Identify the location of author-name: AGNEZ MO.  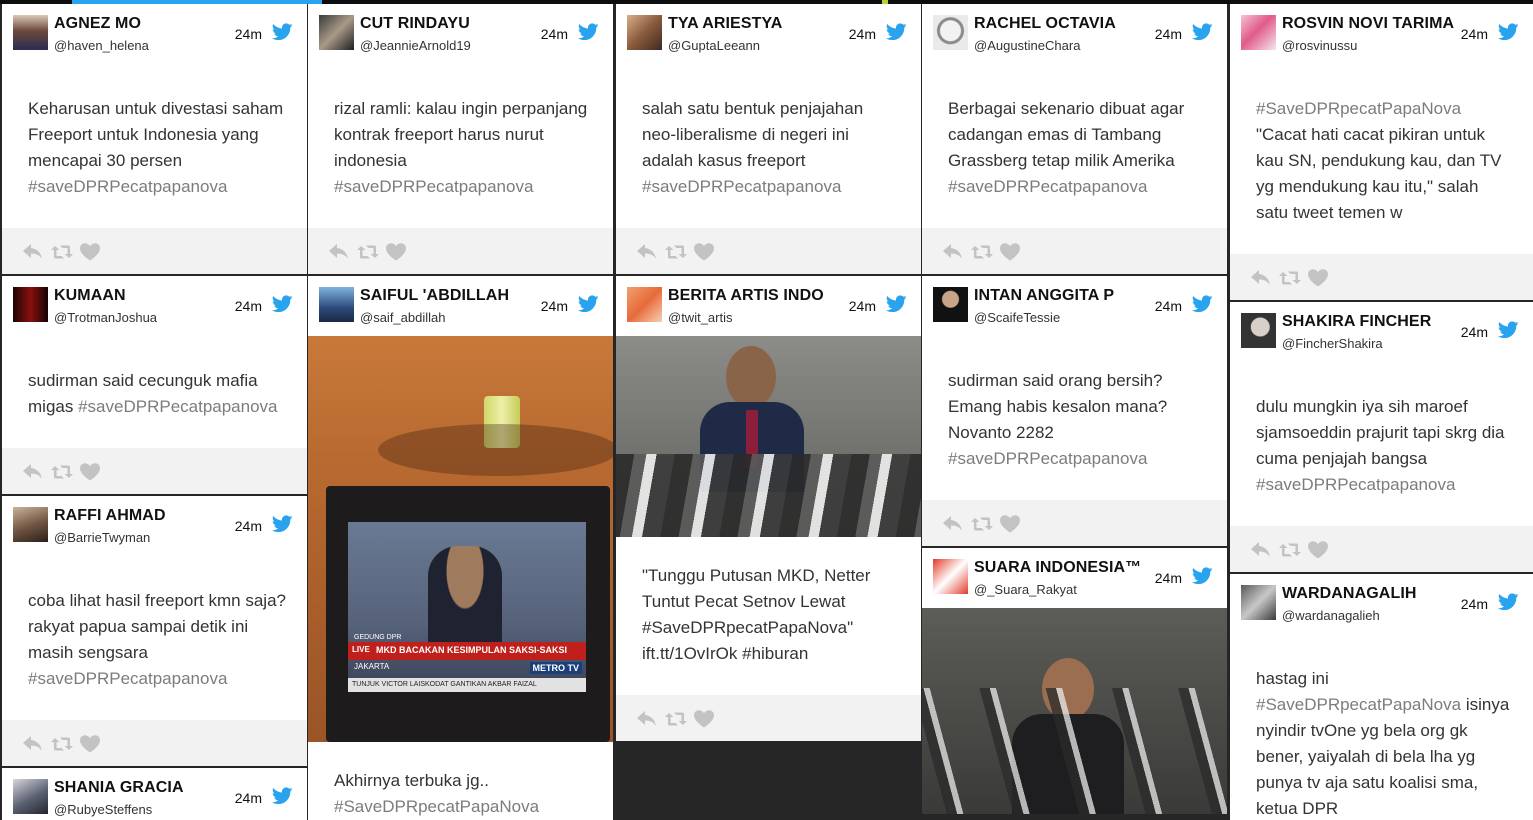
(97, 24).